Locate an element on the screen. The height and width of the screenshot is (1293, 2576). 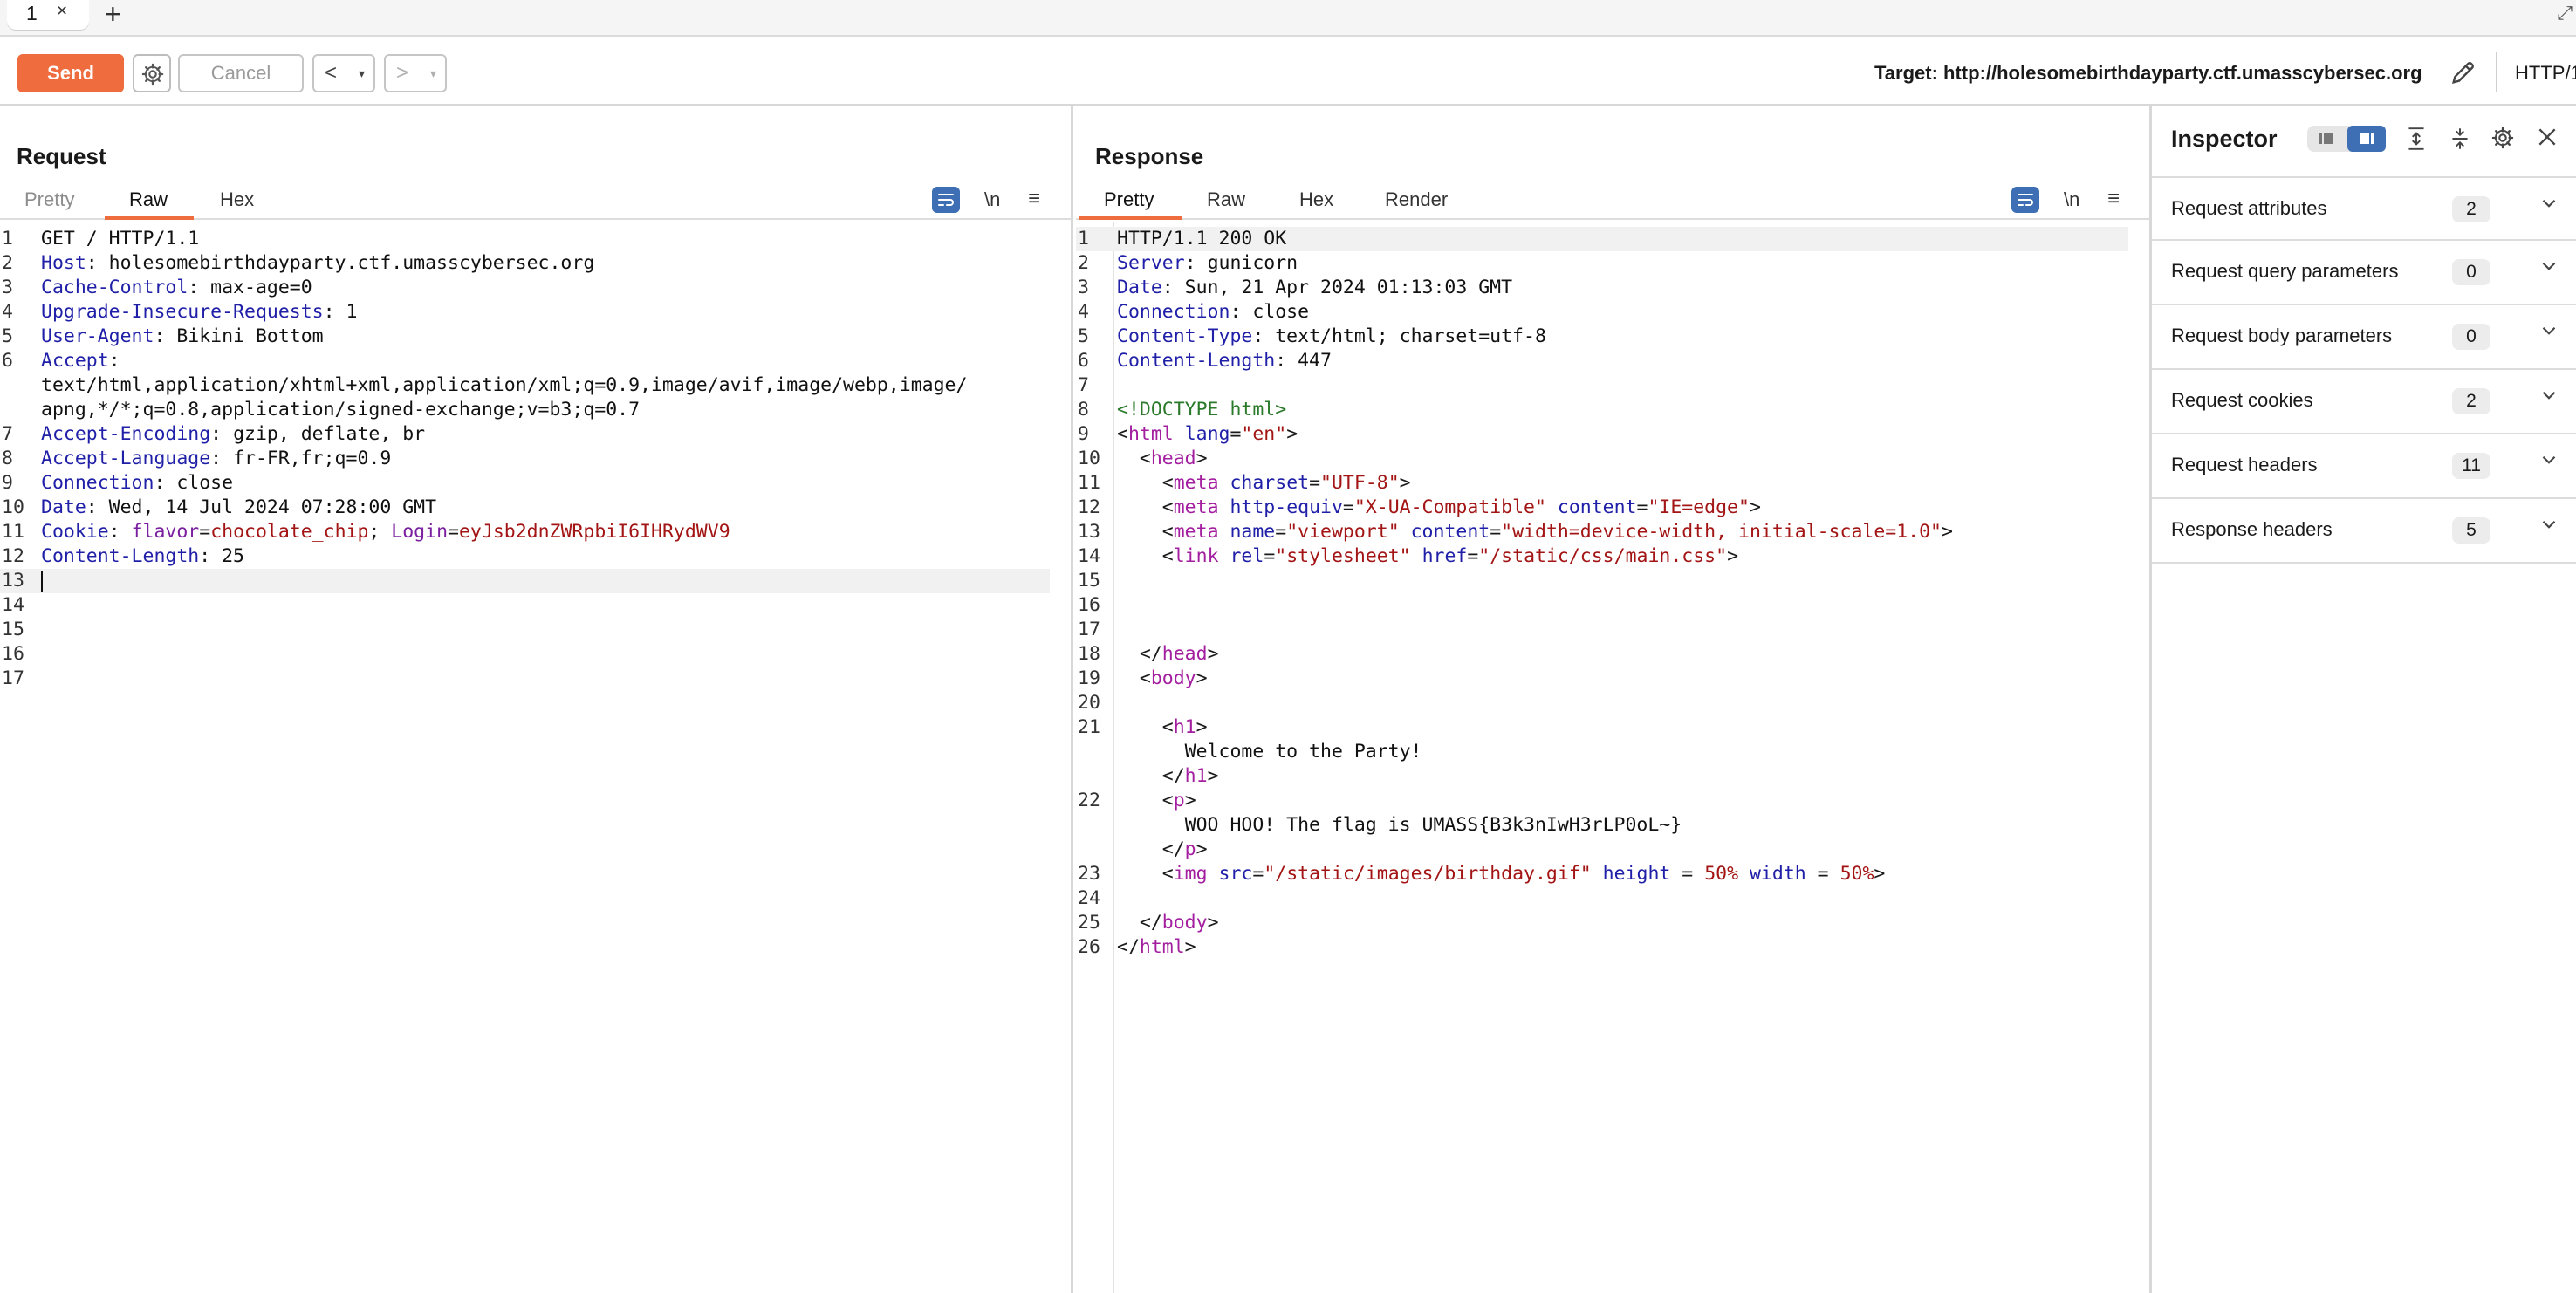
code-line: 7 is located at coordinates (1084, 385).